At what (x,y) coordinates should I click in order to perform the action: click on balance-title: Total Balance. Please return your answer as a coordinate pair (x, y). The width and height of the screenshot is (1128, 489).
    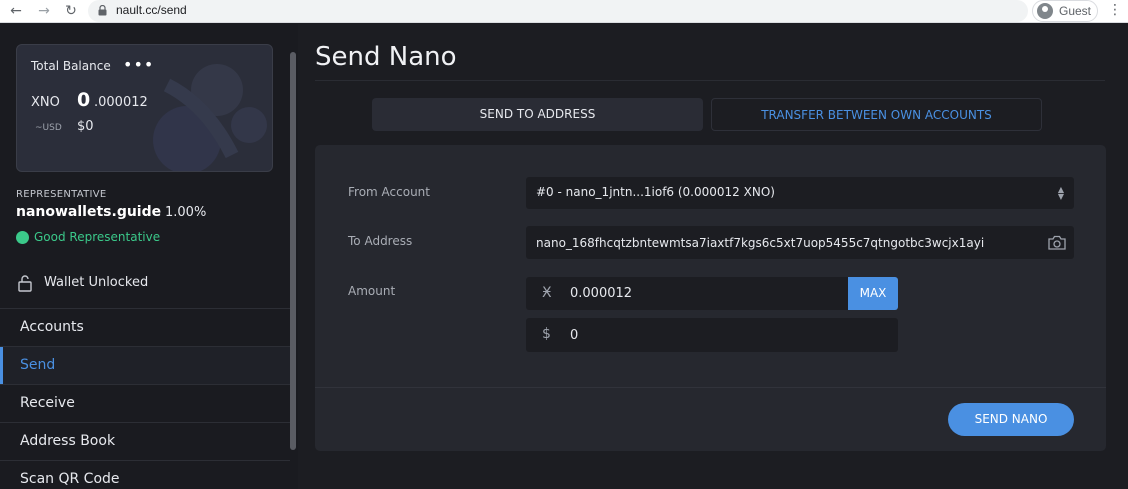
    Looking at the image, I should click on (71, 66).